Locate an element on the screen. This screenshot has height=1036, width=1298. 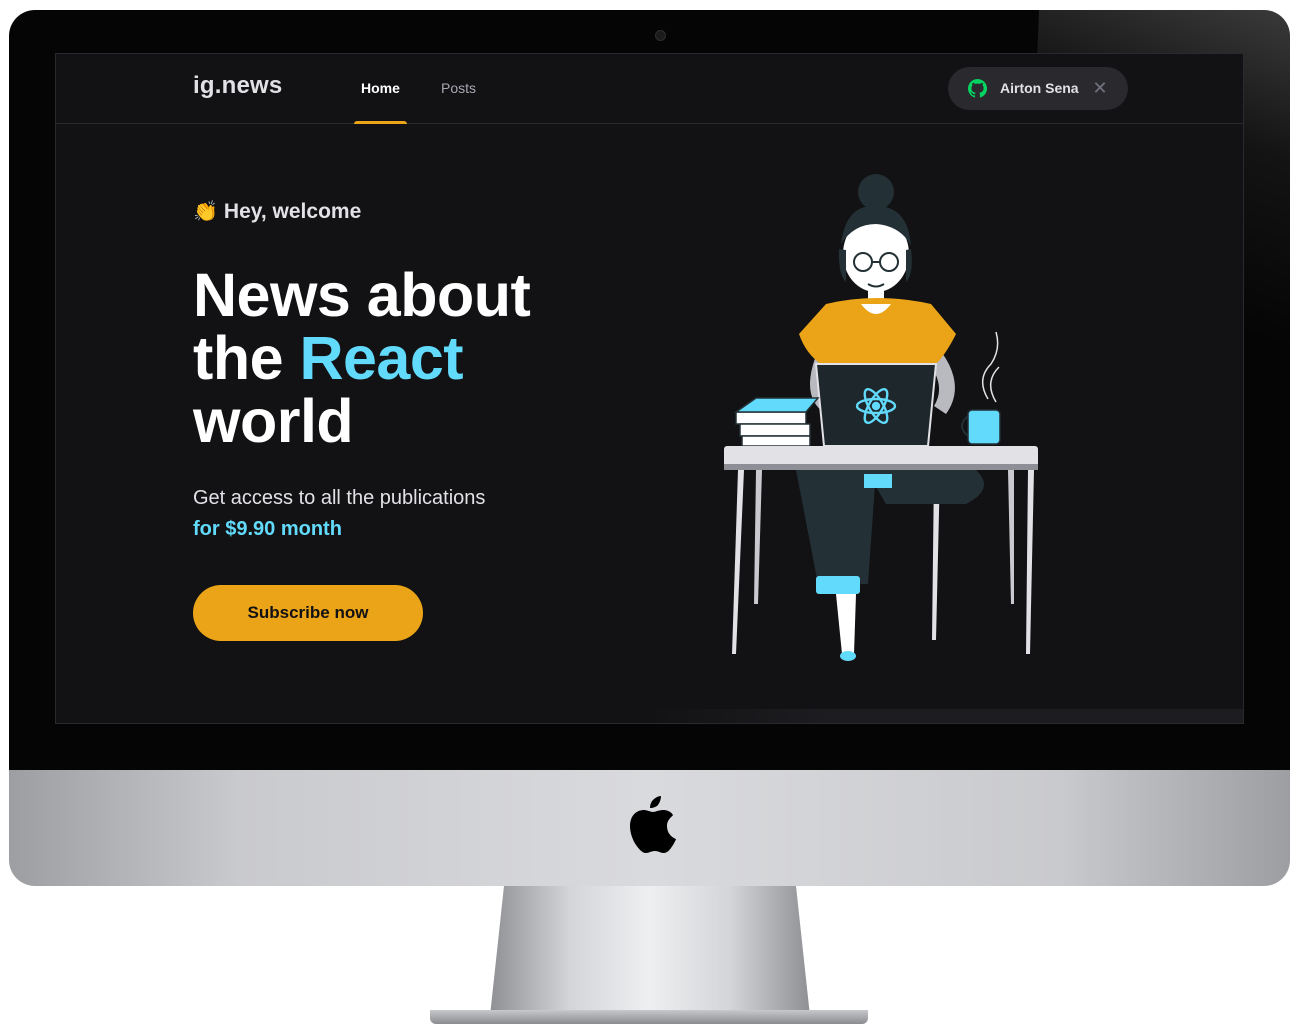
monitor-stand-foot is located at coordinates (649, 1017).